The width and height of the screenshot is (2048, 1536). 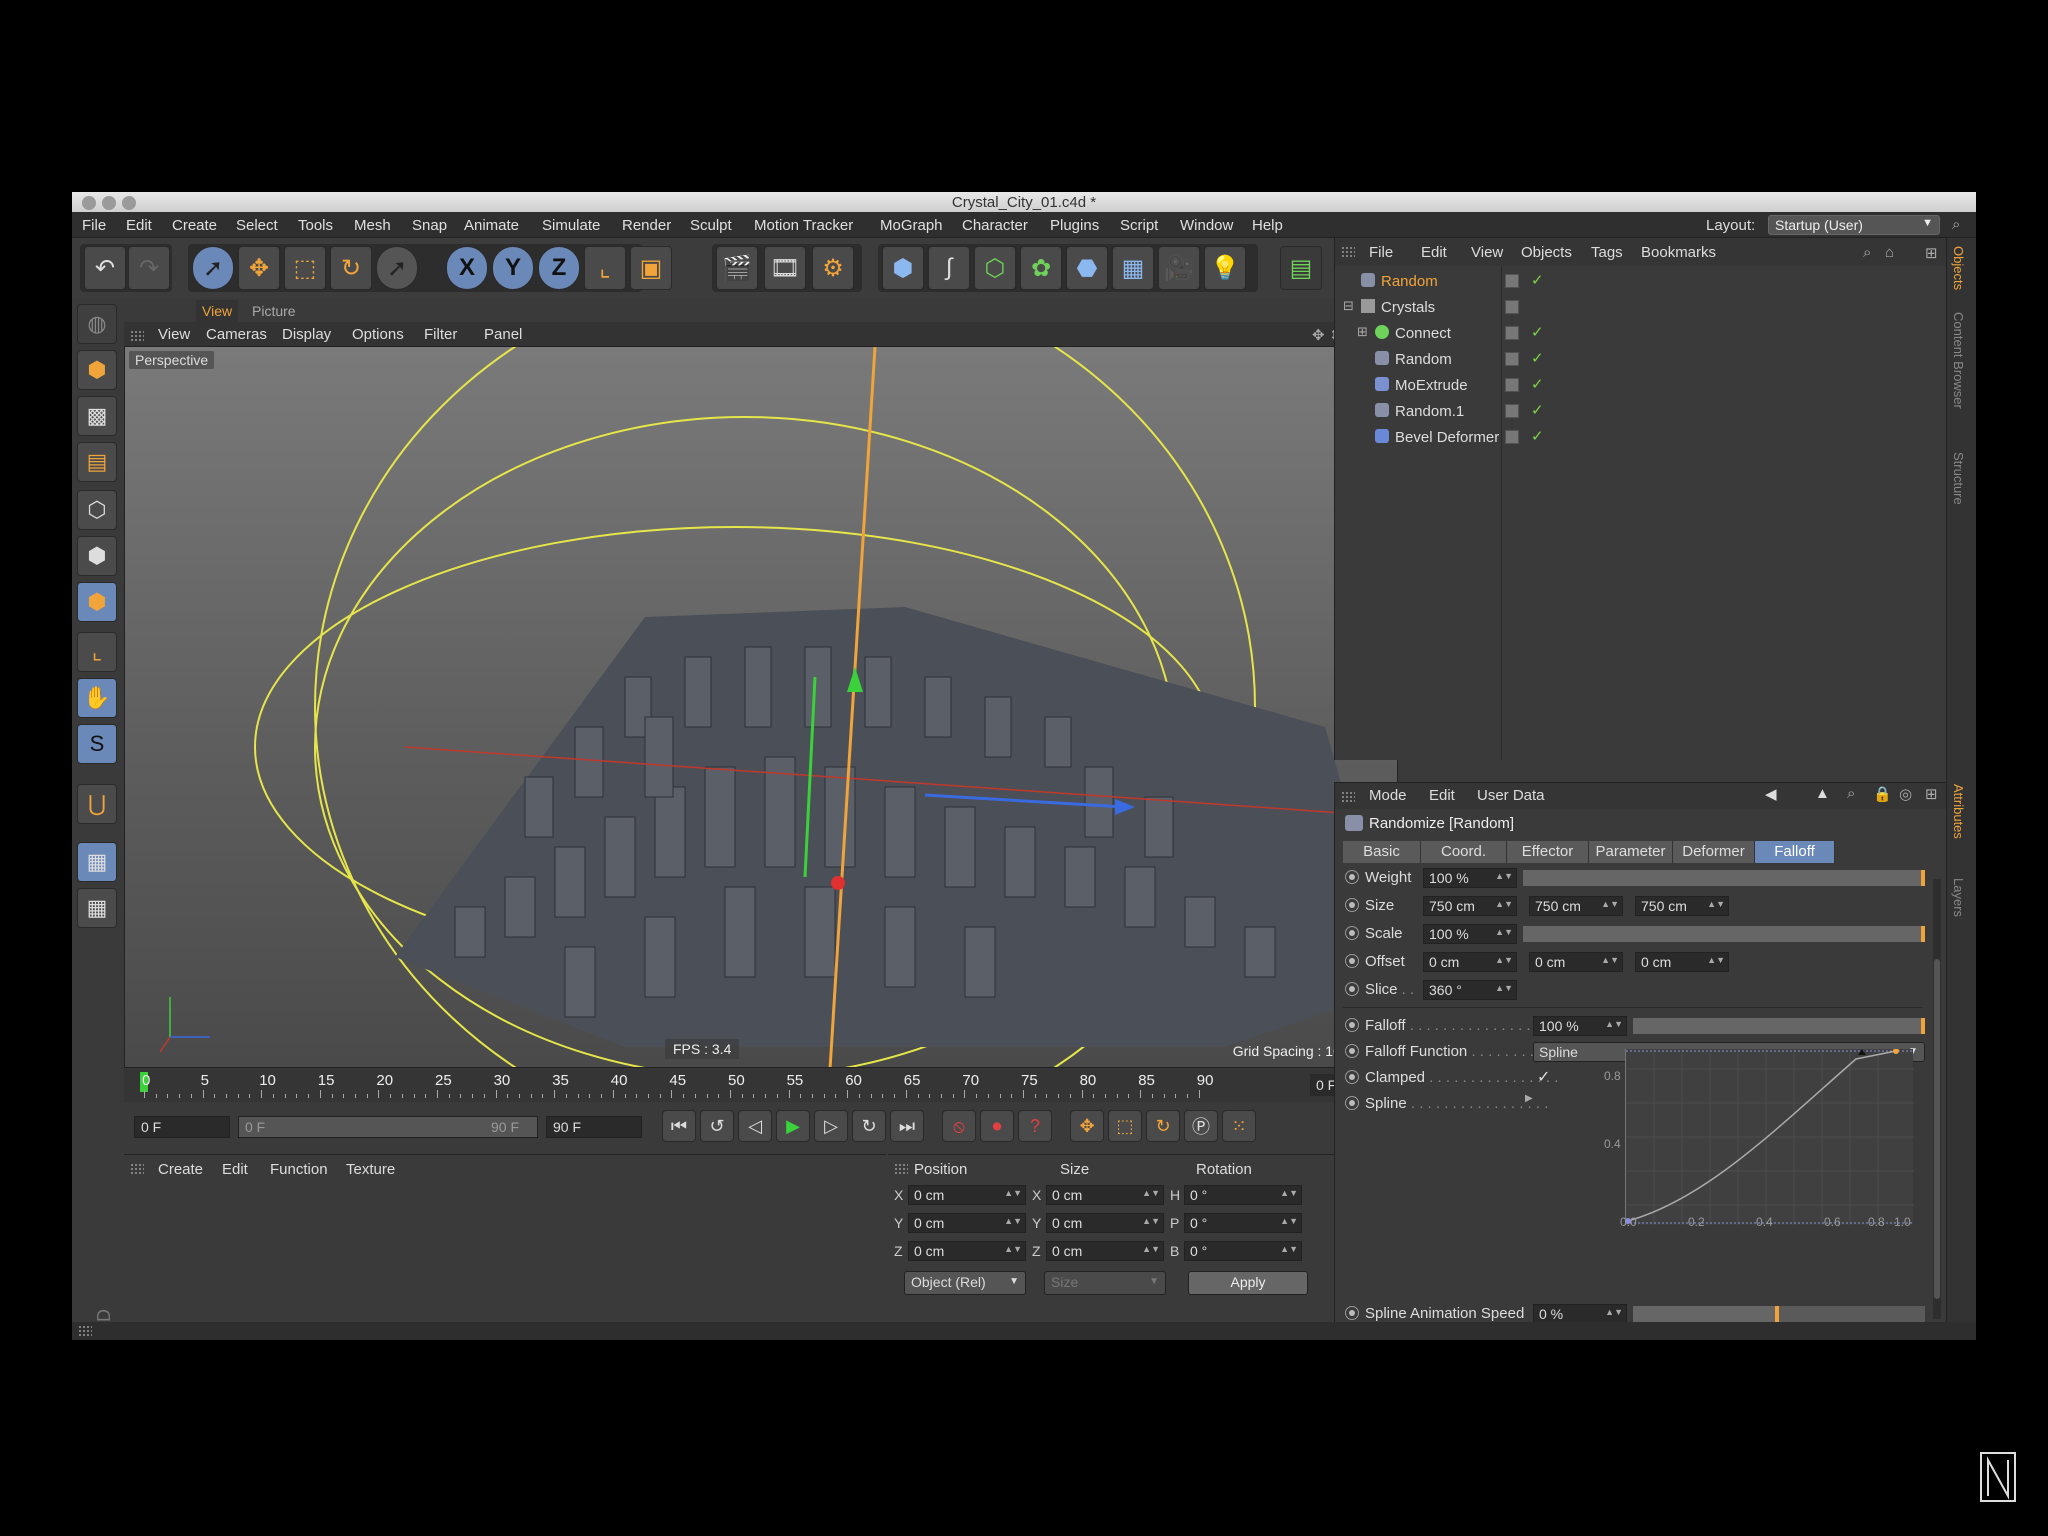 I want to click on play-icon: ▶, so click(x=793, y=1126).